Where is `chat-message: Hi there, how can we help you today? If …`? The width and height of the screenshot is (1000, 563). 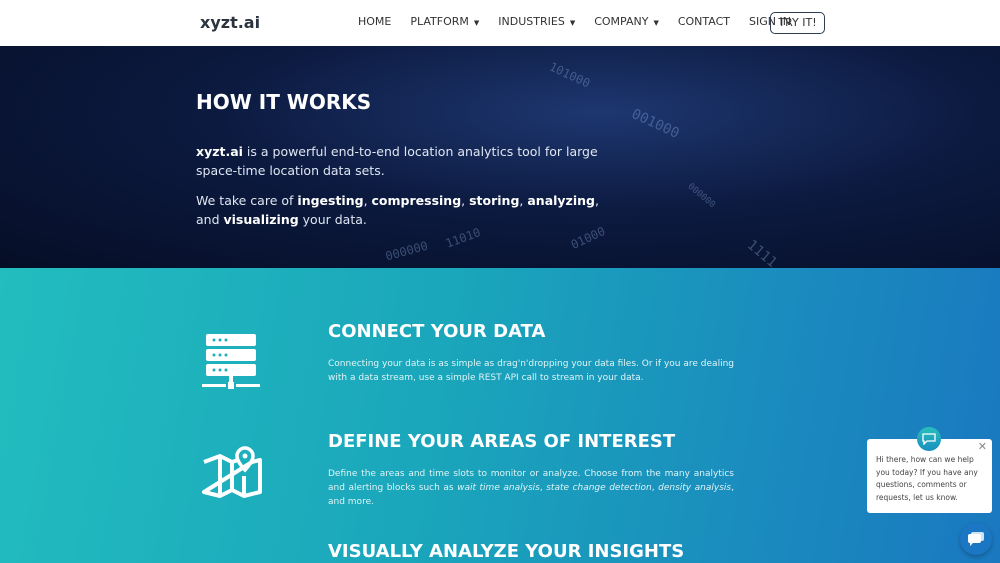
chat-message: Hi there, how can we help you today? If … is located at coordinates (927, 478).